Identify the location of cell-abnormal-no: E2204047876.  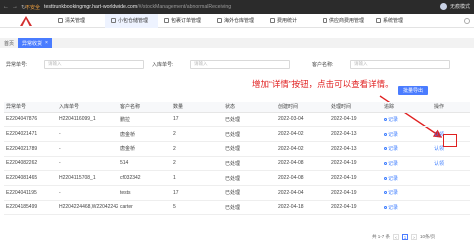
(30, 120).